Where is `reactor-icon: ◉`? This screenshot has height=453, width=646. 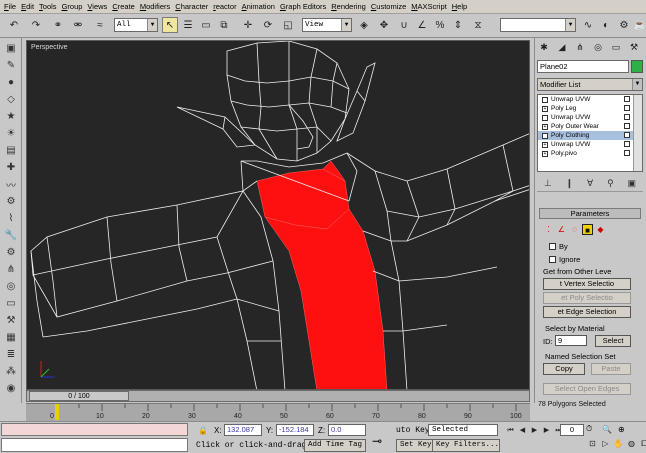 reactor-icon: ◉ is located at coordinates (11, 388).